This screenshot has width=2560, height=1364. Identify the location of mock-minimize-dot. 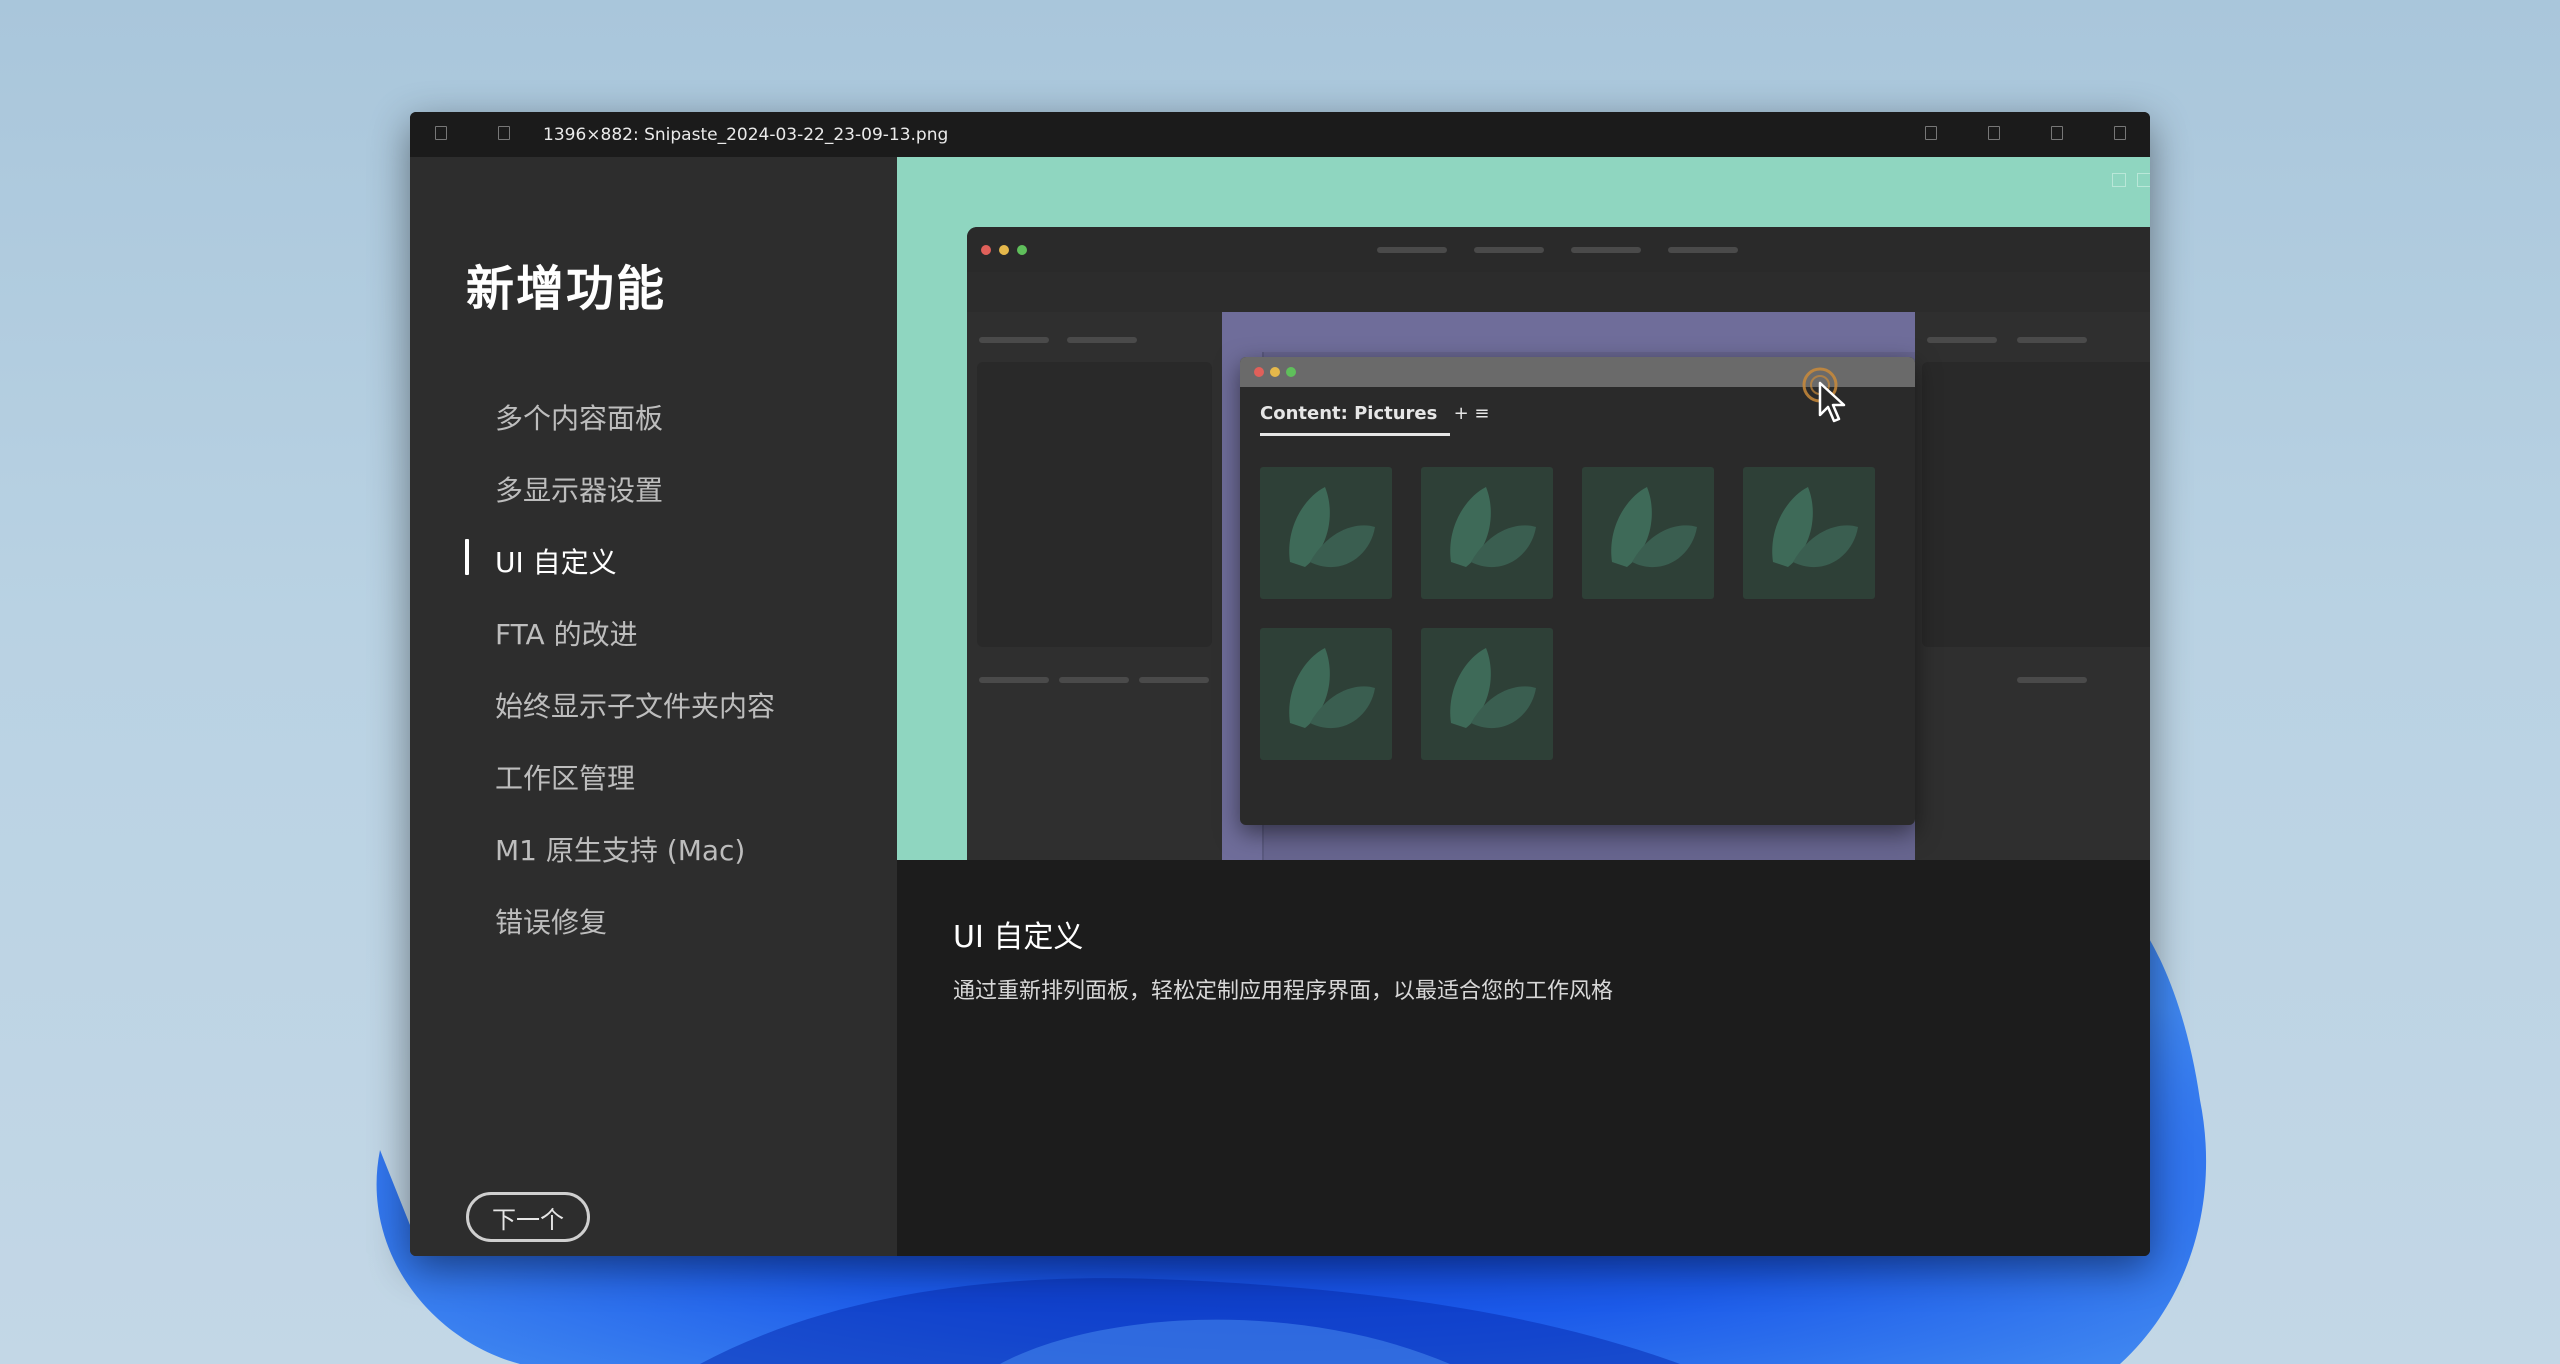
(1004, 250).